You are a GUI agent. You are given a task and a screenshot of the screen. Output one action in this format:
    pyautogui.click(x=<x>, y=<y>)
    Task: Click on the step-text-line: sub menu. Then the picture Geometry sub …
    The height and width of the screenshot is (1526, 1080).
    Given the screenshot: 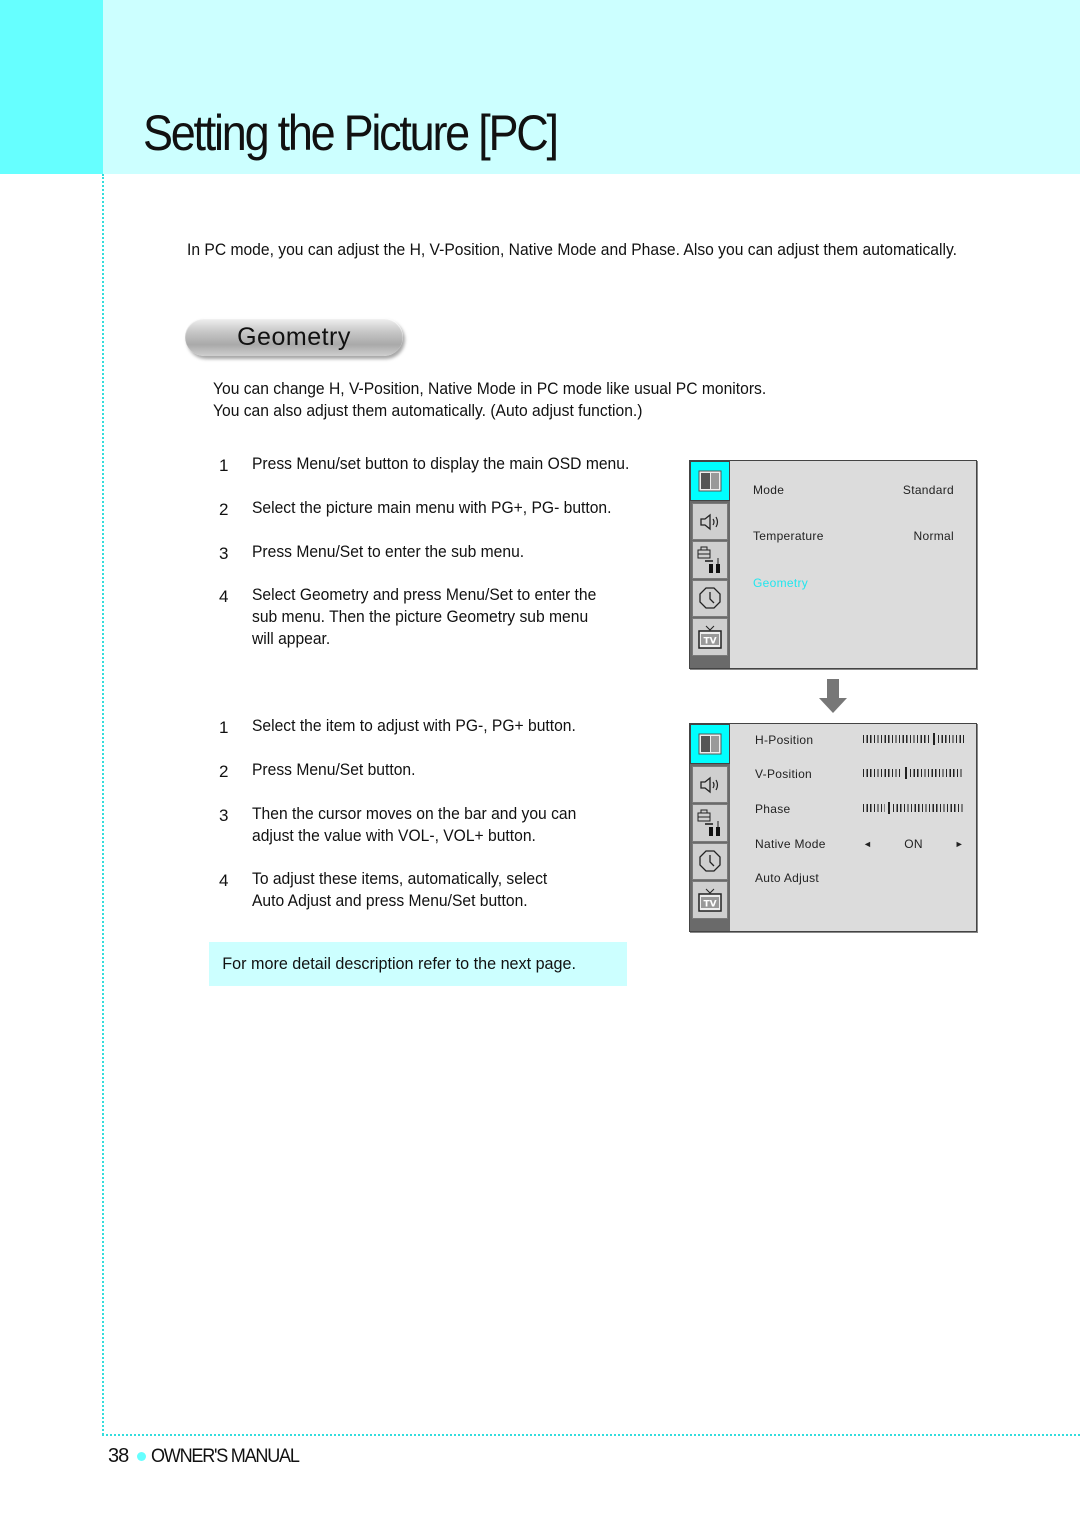 What is the action you would take?
    pyautogui.click(x=420, y=616)
    